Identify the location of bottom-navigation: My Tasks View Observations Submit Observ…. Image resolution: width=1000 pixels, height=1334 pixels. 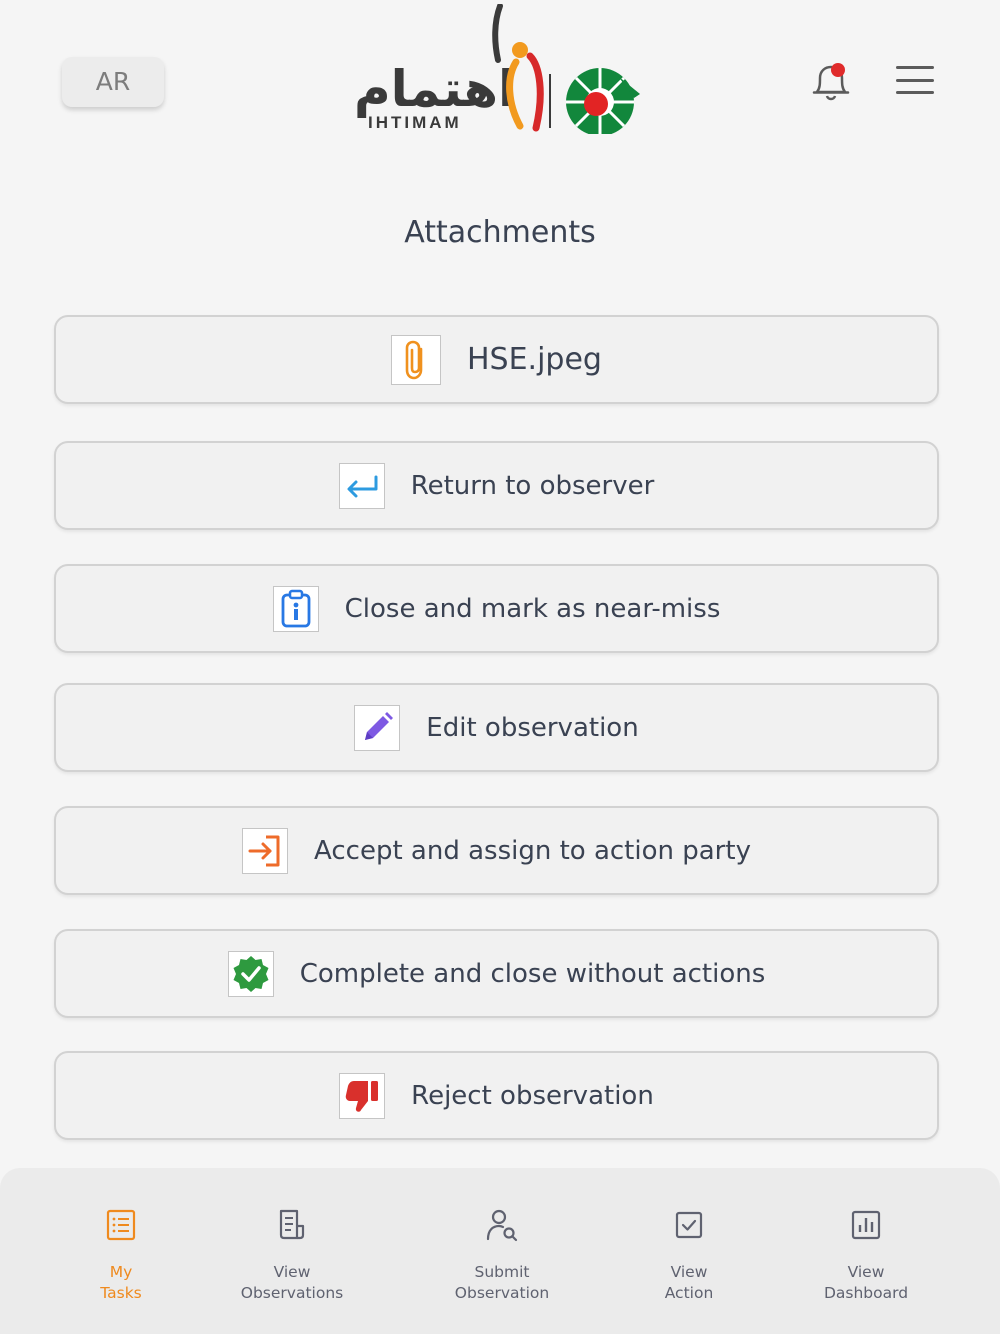
(500, 1251).